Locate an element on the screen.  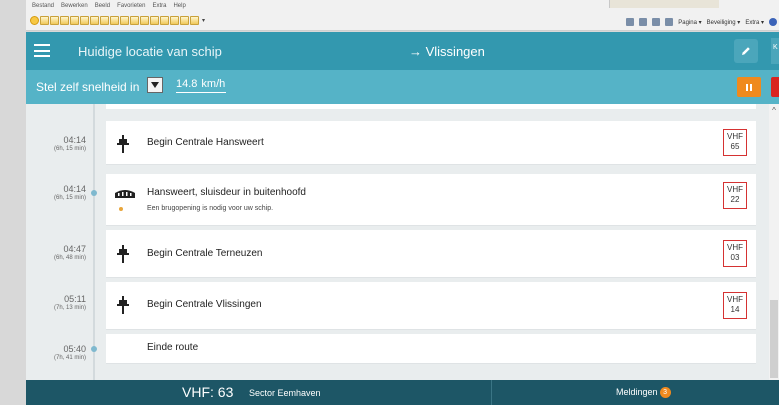
current-sector: Sector Eemhaven is located at coordinates (285, 393).